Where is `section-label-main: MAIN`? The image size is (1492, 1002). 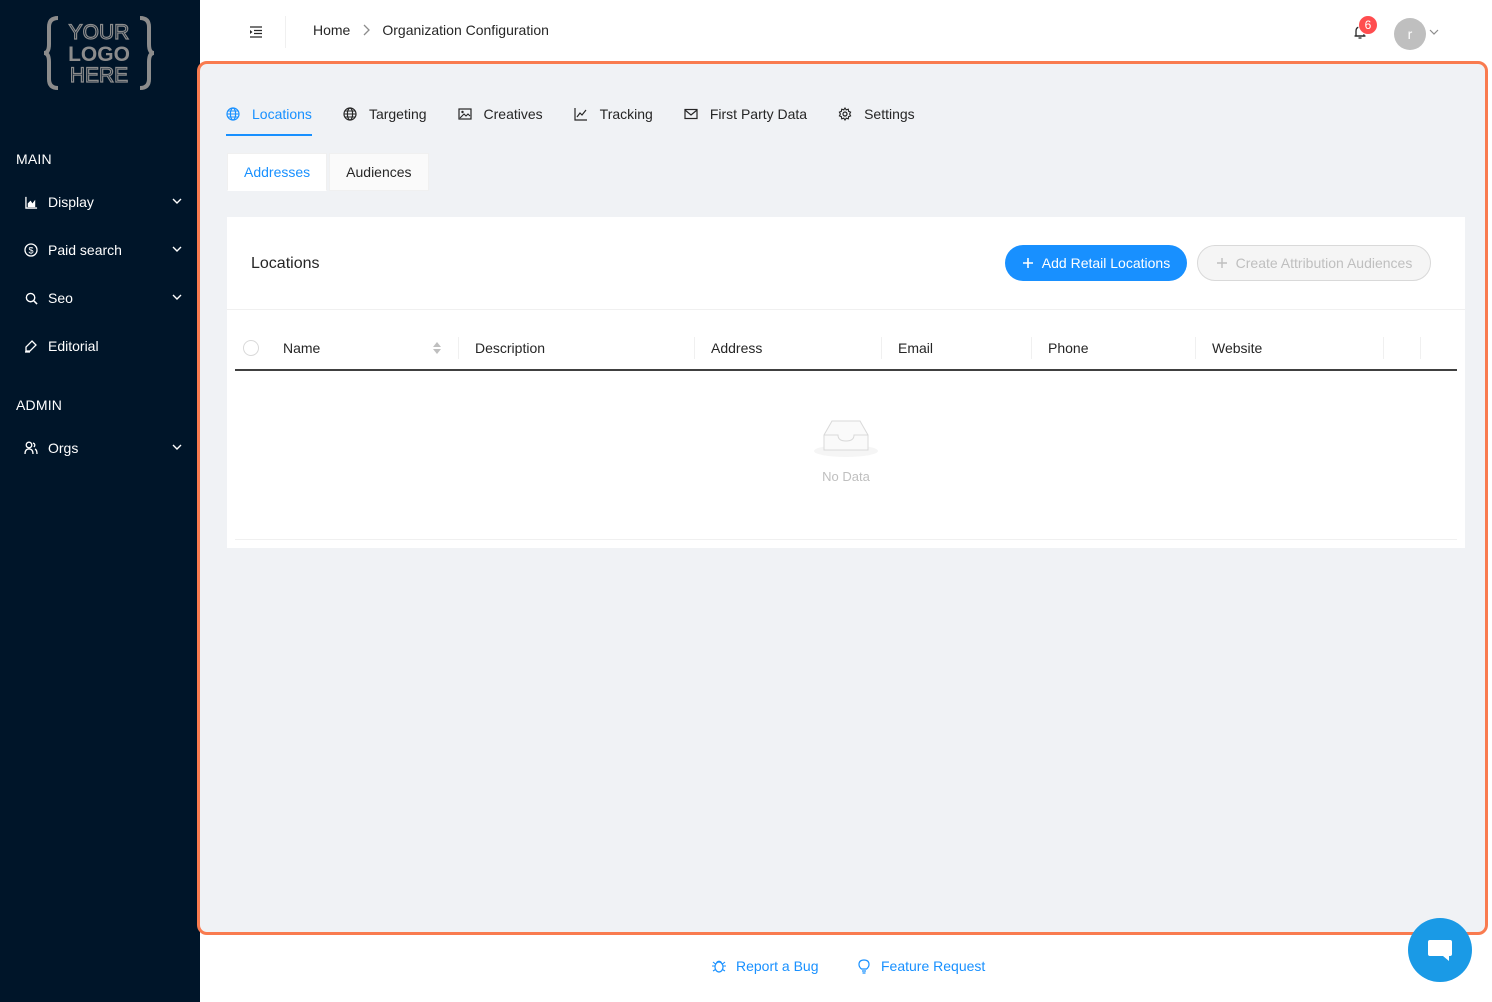 section-label-main: MAIN is located at coordinates (34, 159).